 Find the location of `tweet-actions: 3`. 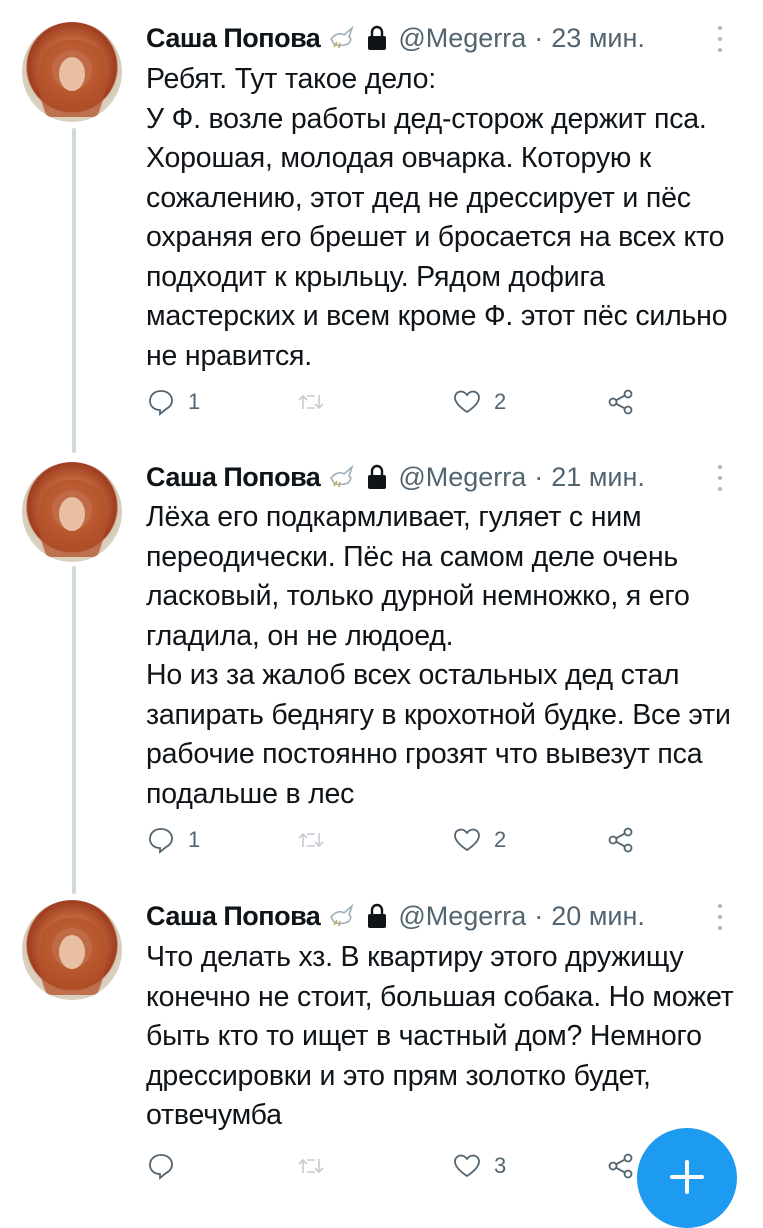

tweet-actions: 3 is located at coordinates (406, 1166).